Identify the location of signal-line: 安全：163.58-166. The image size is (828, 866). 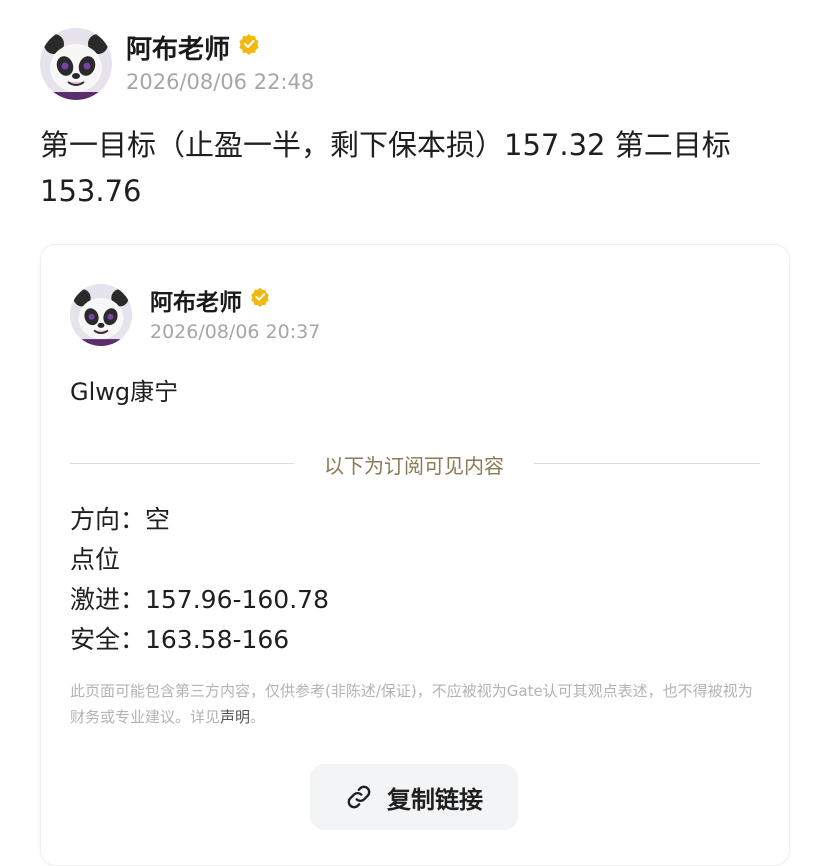
(180, 639).